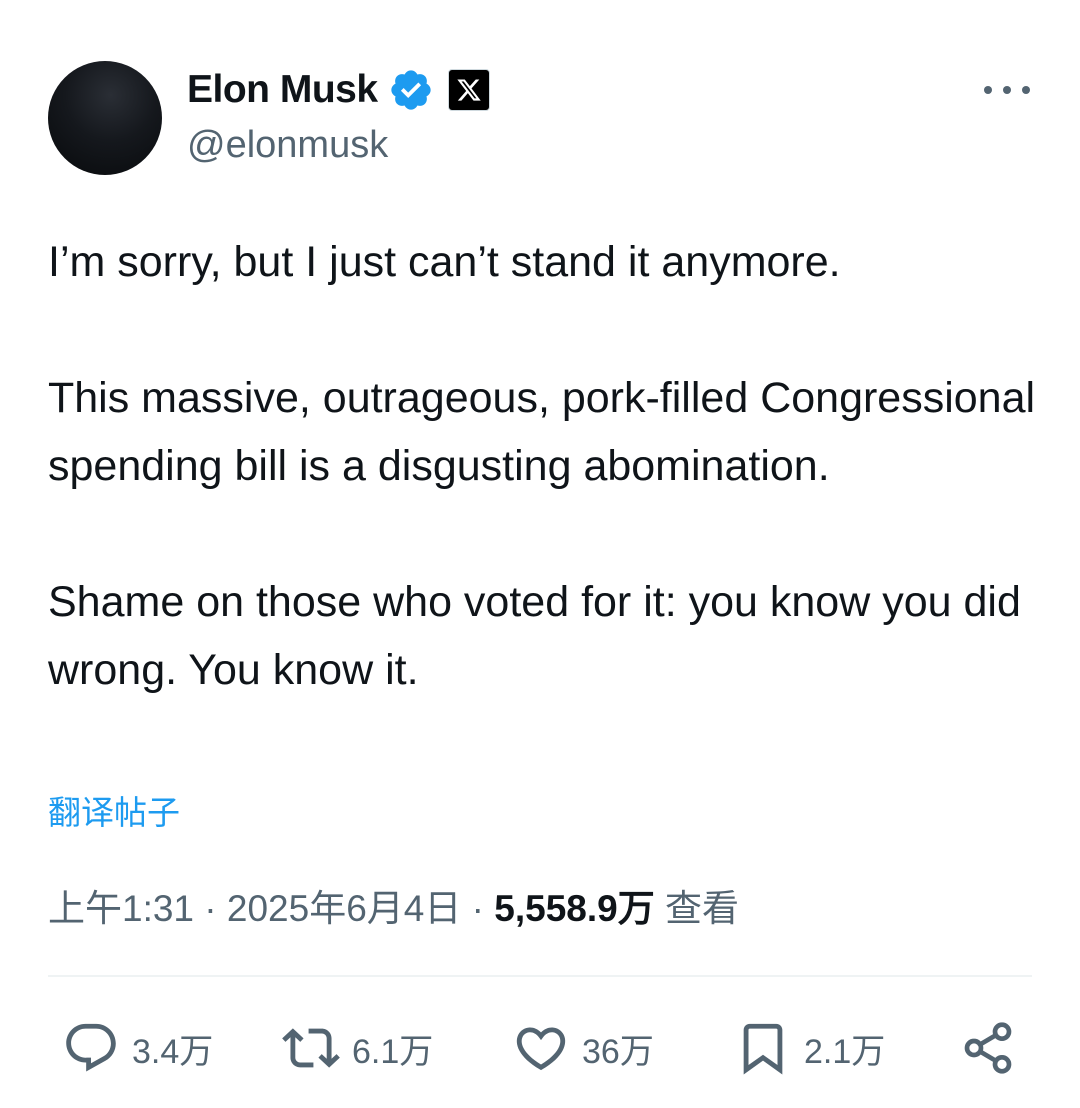  What do you see at coordinates (763, 1049) in the screenshot?
I see `bookmark-icon` at bounding box center [763, 1049].